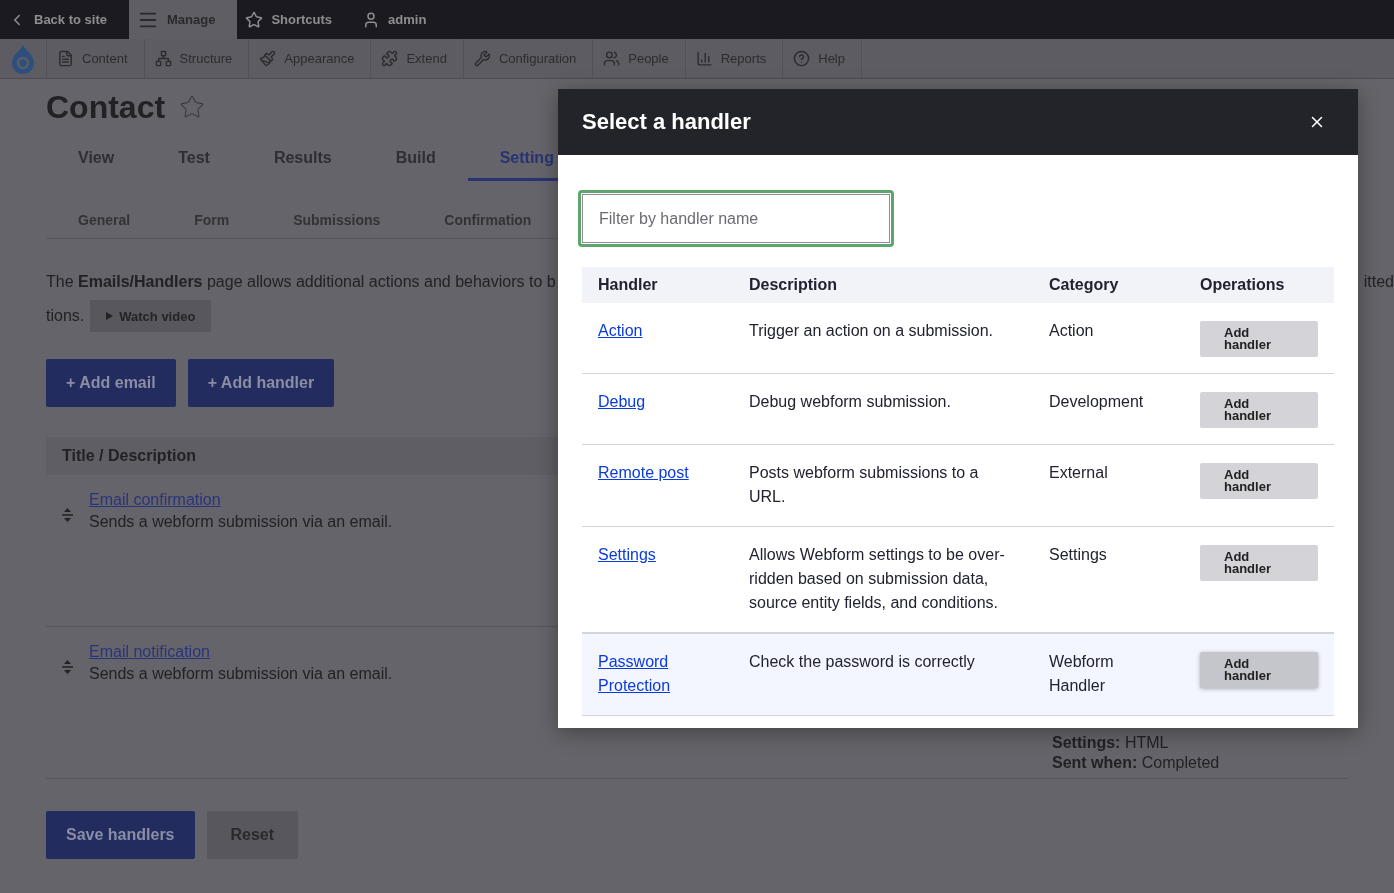 The height and width of the screenshot is (893, 1394). I want to click on bar-chart-icon, so click(704, 58).